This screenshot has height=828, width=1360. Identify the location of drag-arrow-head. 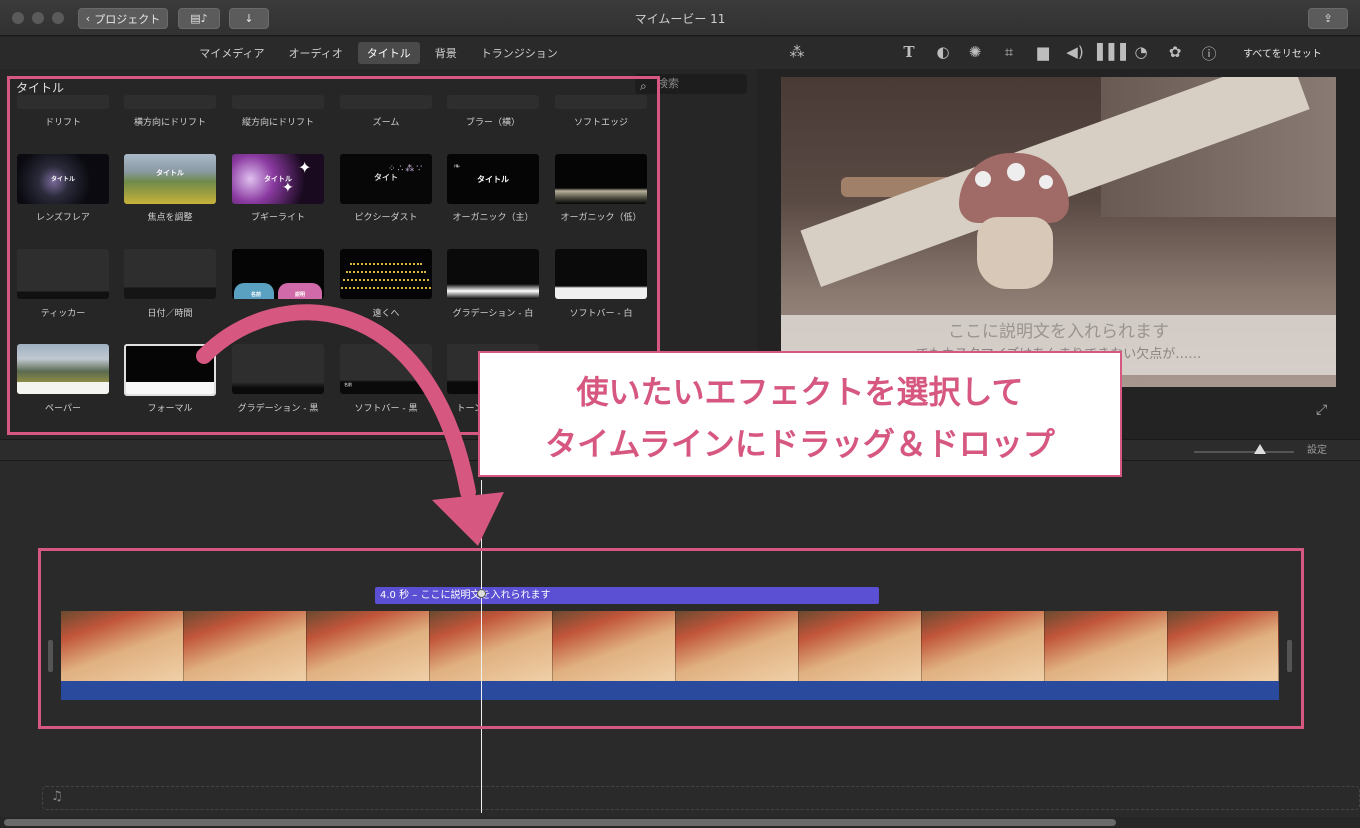
(468, 519).